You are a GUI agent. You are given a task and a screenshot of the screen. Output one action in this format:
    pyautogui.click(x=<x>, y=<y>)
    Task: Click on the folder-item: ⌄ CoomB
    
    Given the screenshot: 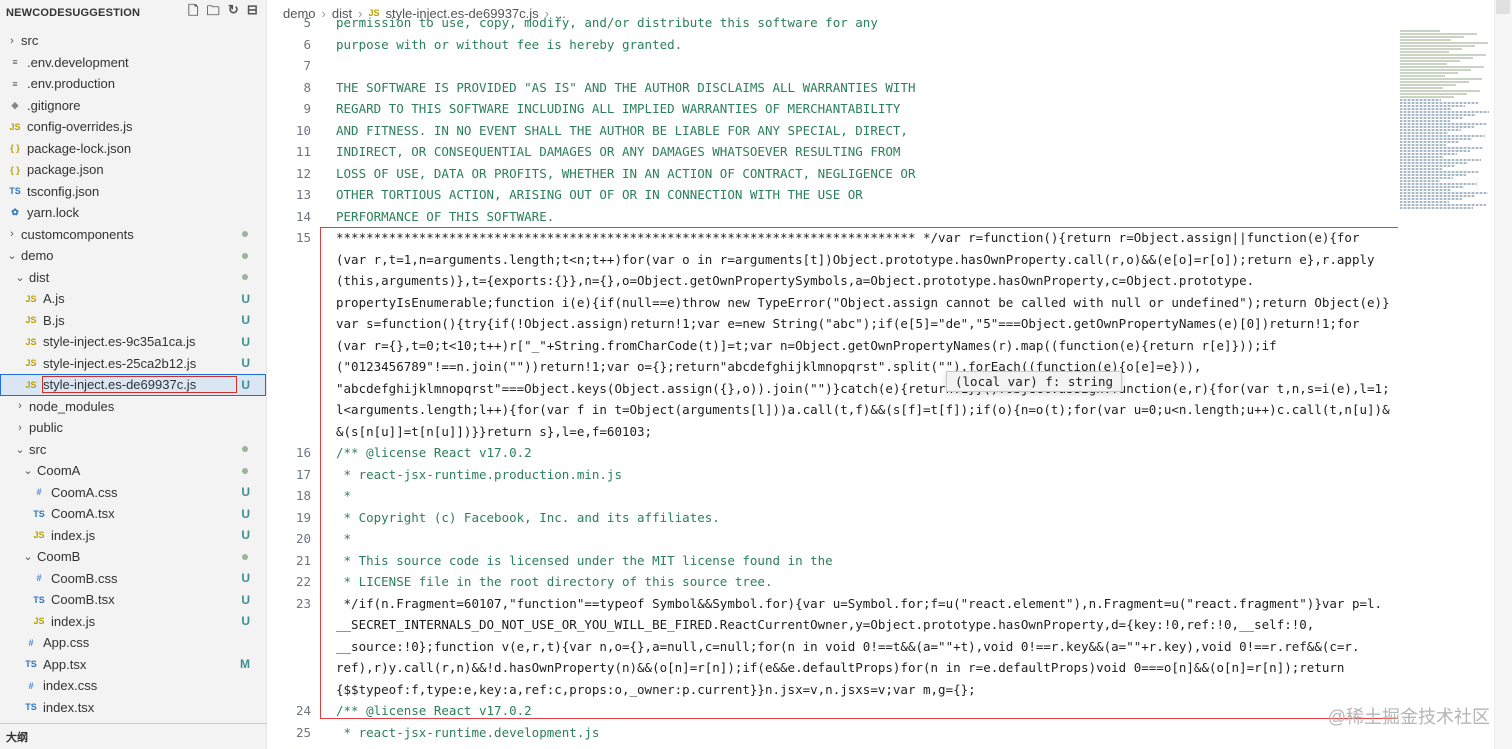 What is the action you would take?
    pyautogui.click(x=133, y=557)
    